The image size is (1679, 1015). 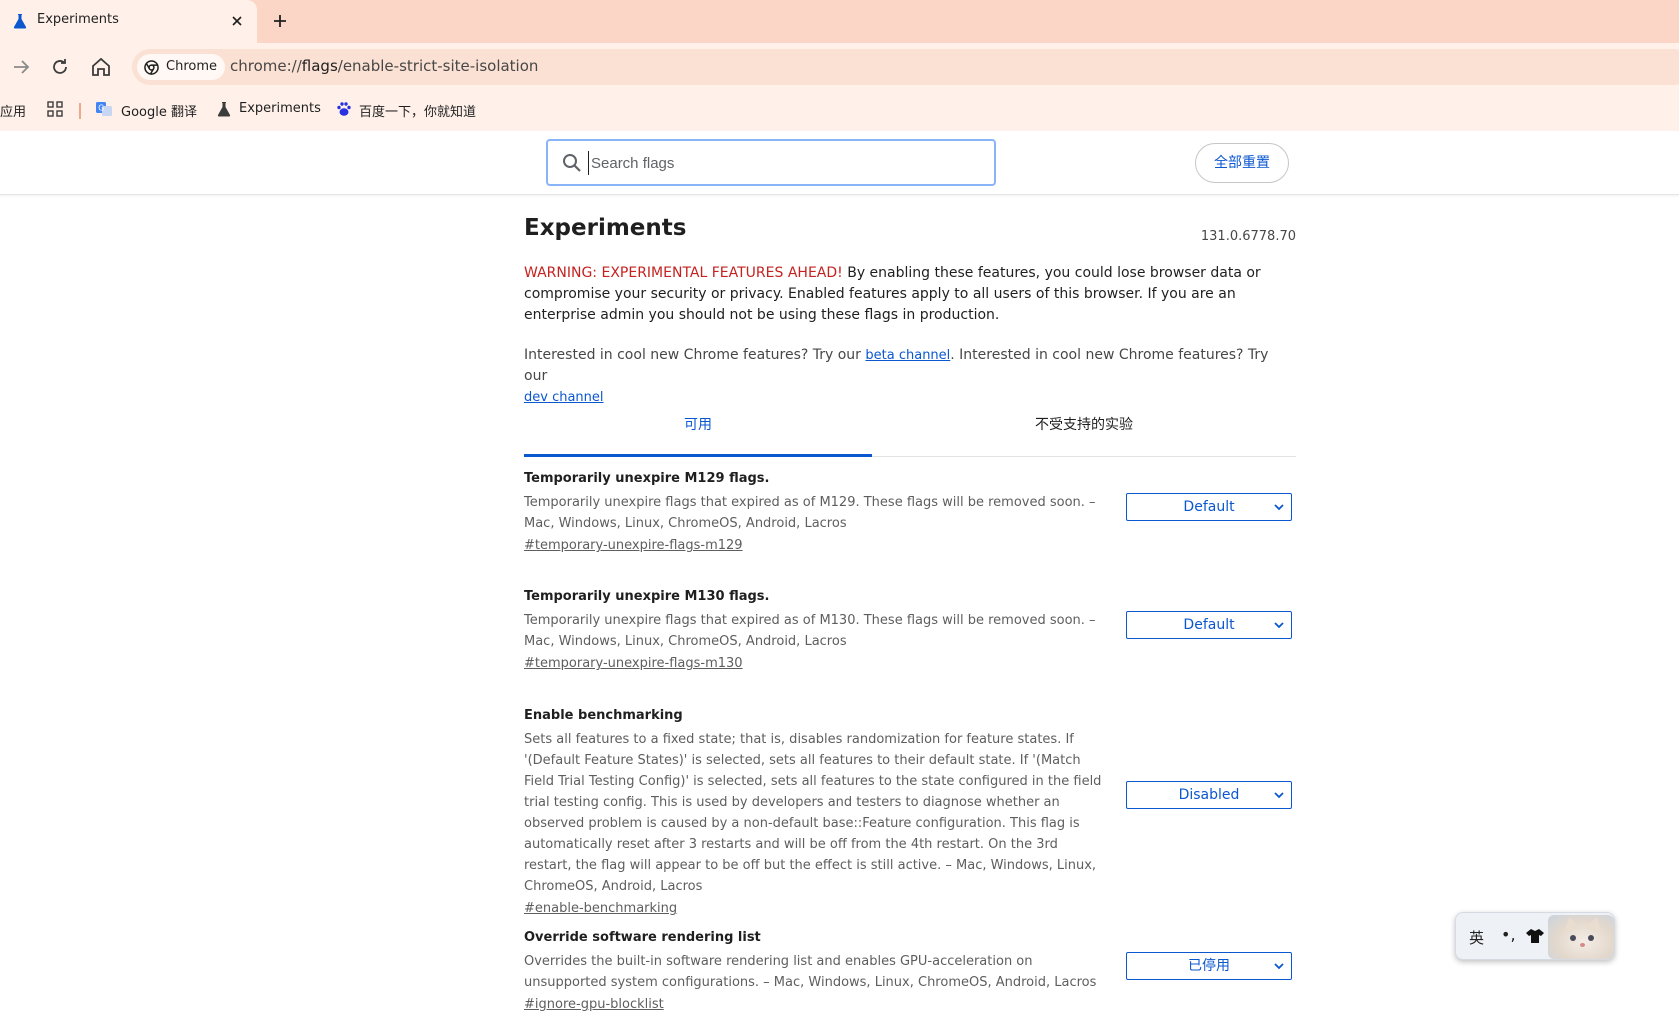 What do you see at coordinates (78, 19) in the screenshot?
I see `tab-title: Experiments` at bounding box center [78, 19].